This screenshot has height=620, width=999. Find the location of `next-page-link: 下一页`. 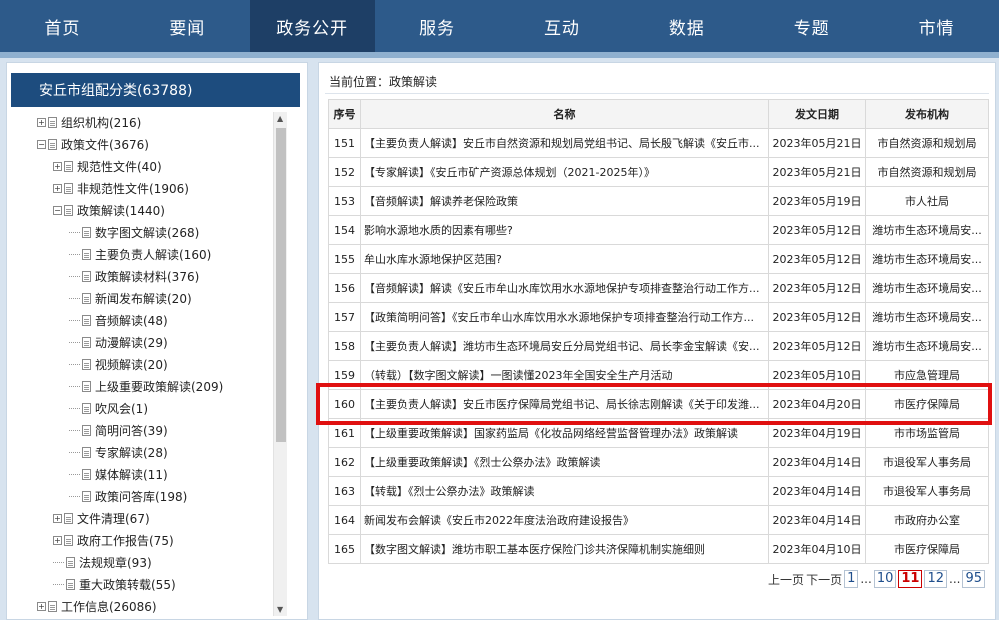

next-page-link: 下一页 is located at coordinates (824, 579).